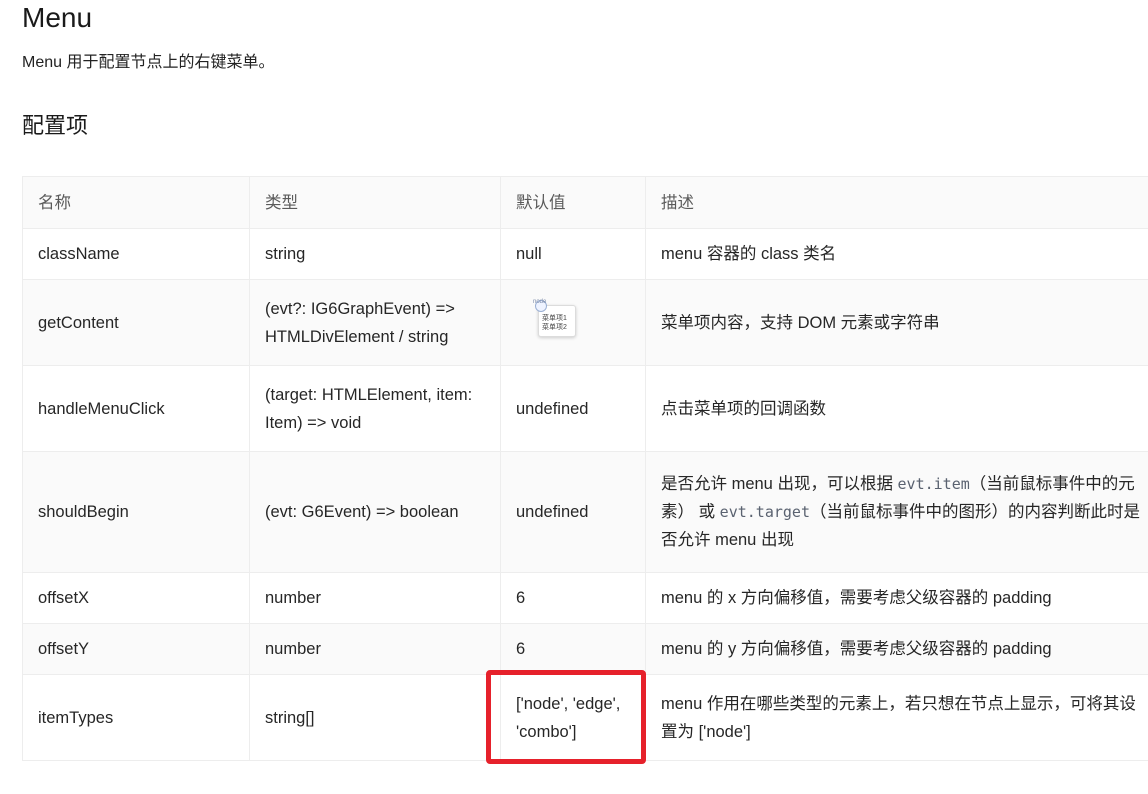  I want to click on header-type: 类型, so click(375, 202).